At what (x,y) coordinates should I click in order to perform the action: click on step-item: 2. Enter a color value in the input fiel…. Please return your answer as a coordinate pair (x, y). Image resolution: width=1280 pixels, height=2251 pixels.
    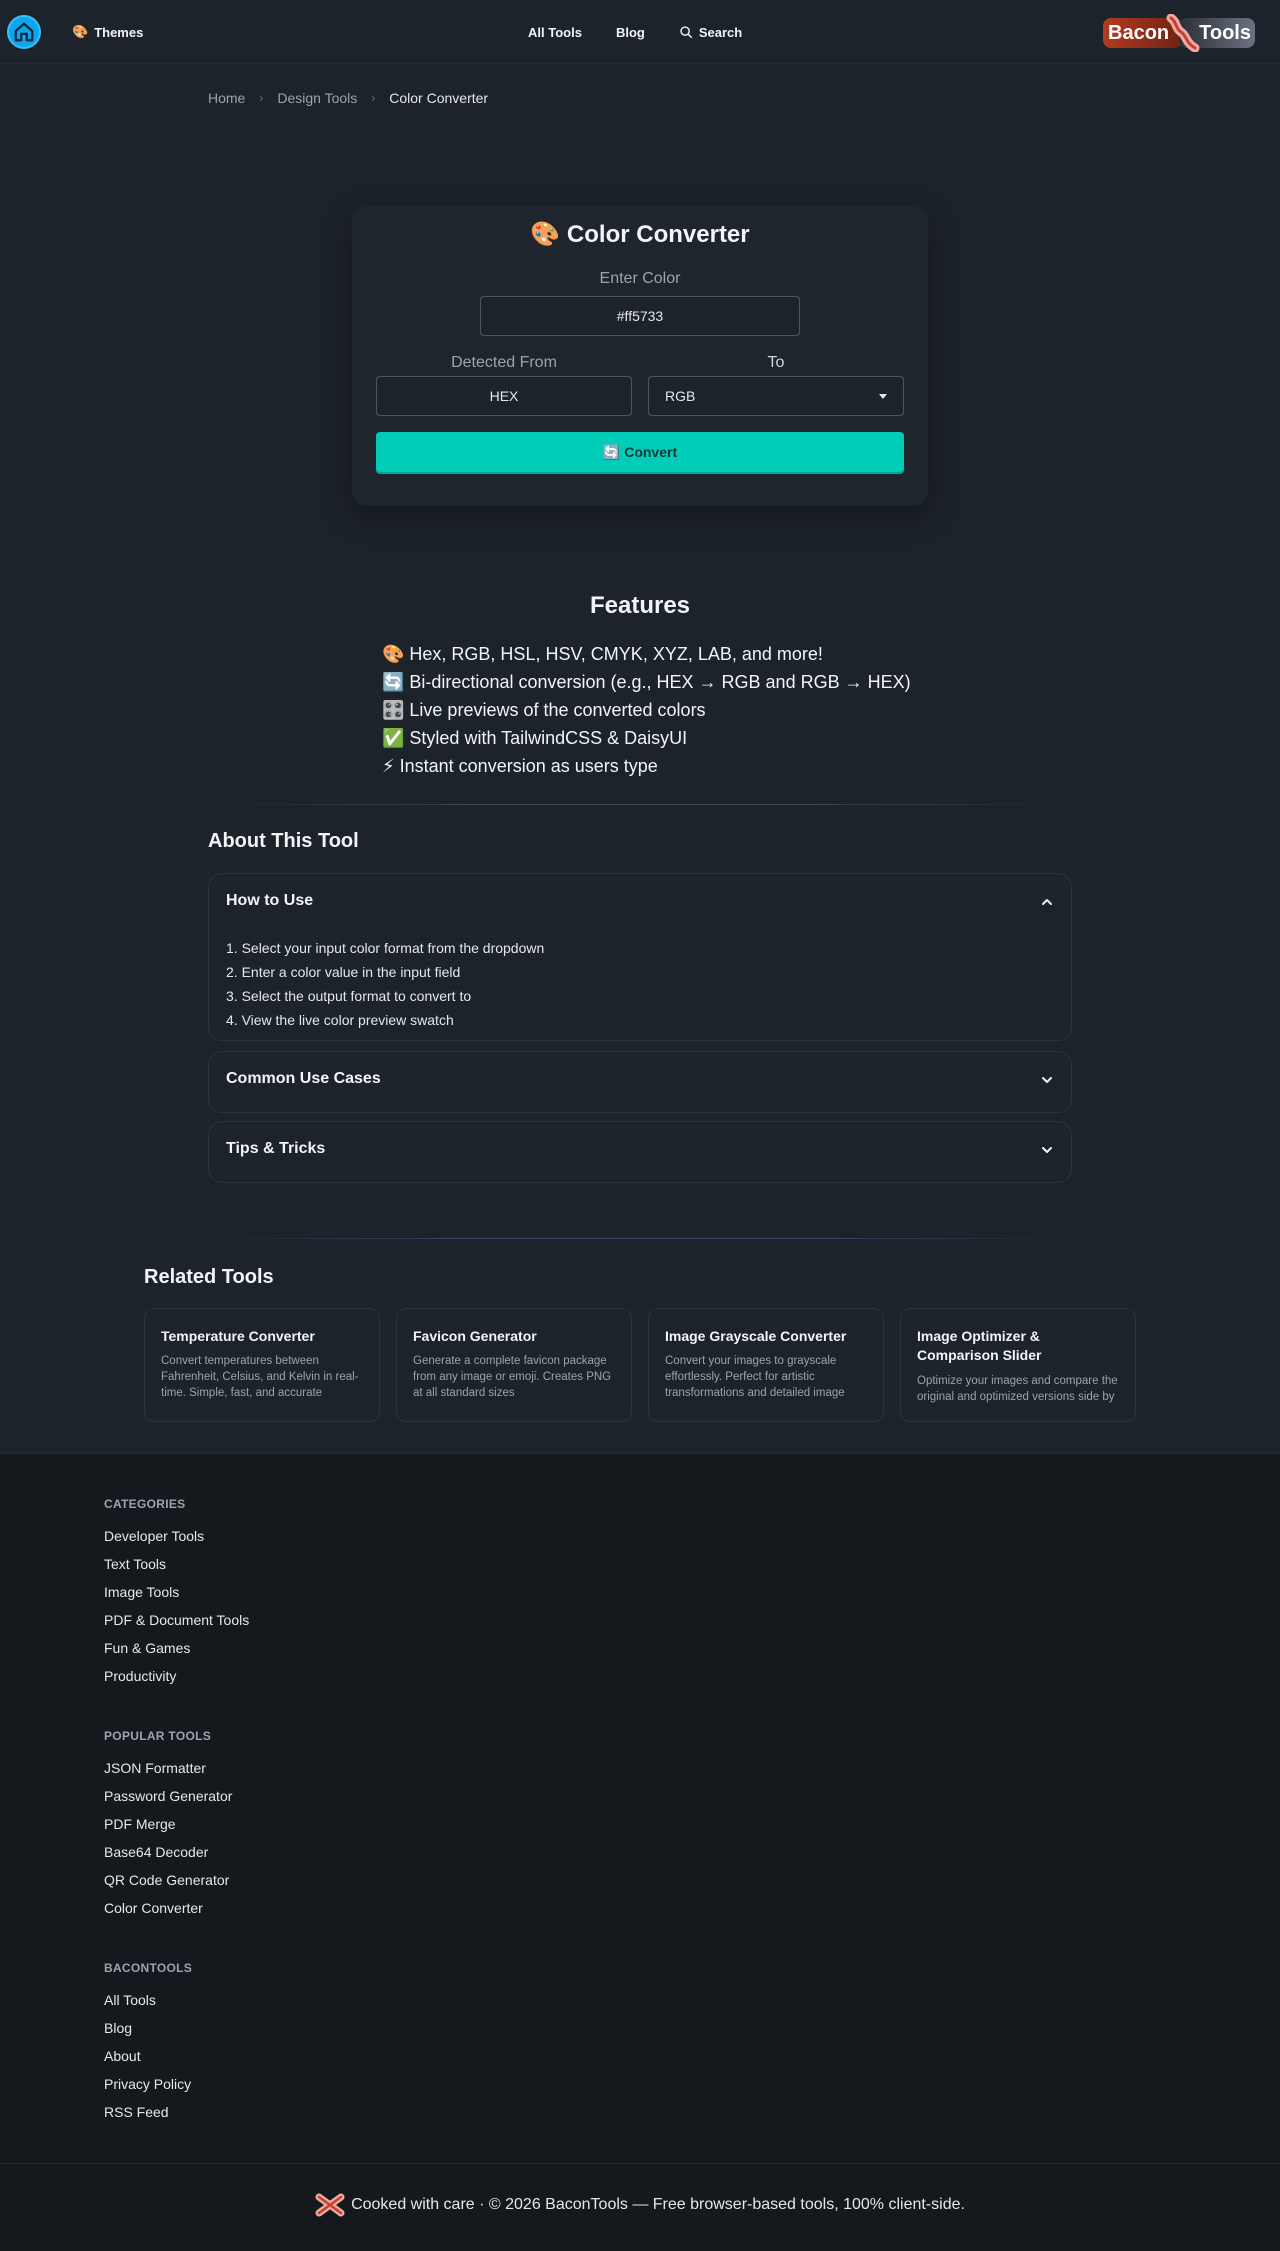
    Looking at the image, I should click on (343, 972).